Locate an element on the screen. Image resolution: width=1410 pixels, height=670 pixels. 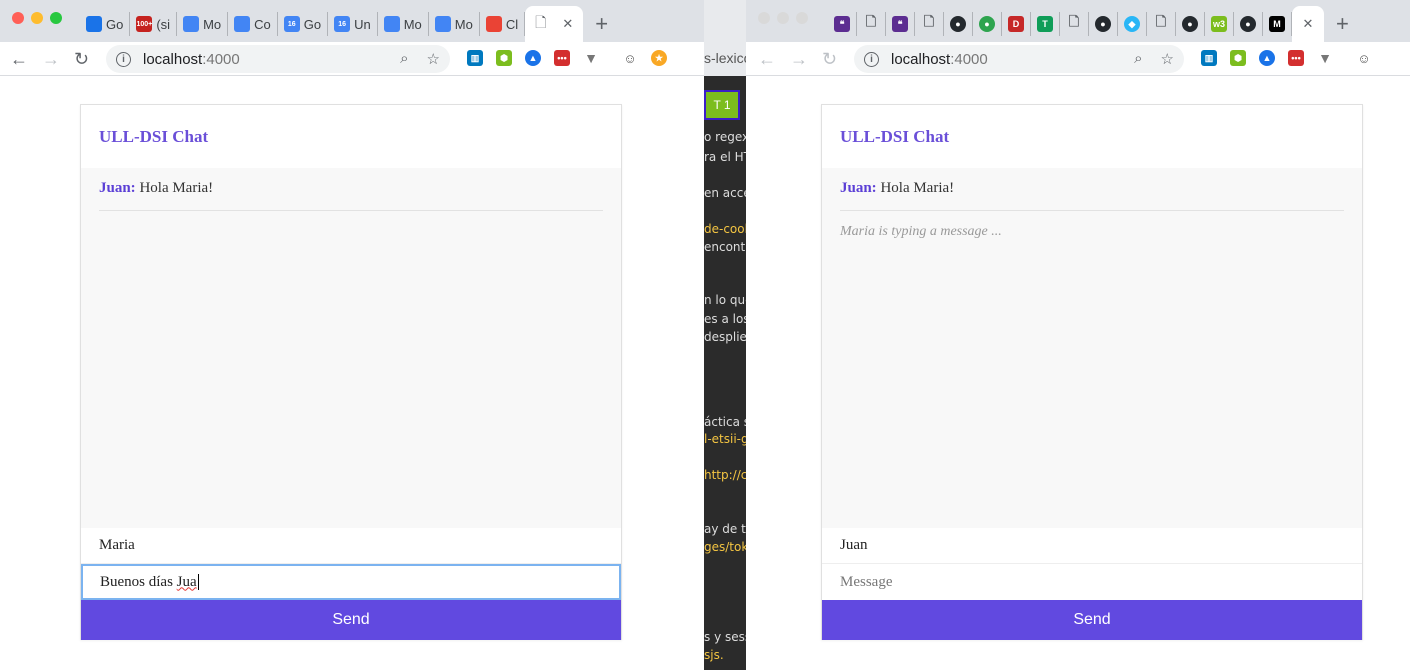
message-input: Message is located at coordinates (1092, 582).